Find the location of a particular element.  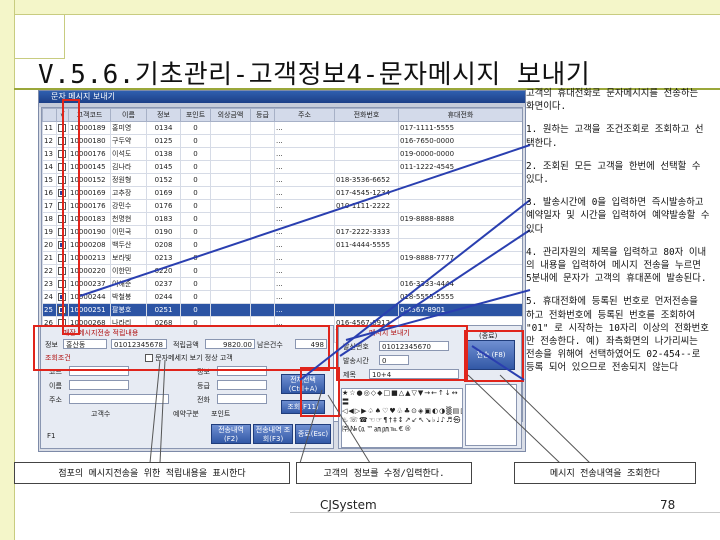

table-row: 25 10000251 팔봉호 0251 0... 0-4567-8901 is located at coordinates (282, 310).